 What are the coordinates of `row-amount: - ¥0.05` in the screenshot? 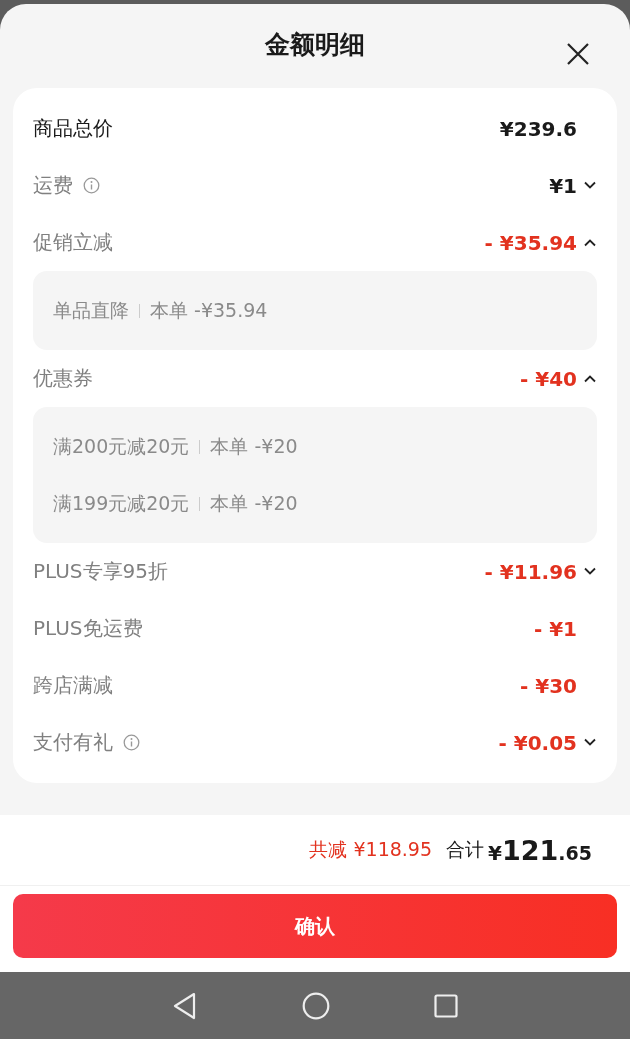 It's located at (537, 742).